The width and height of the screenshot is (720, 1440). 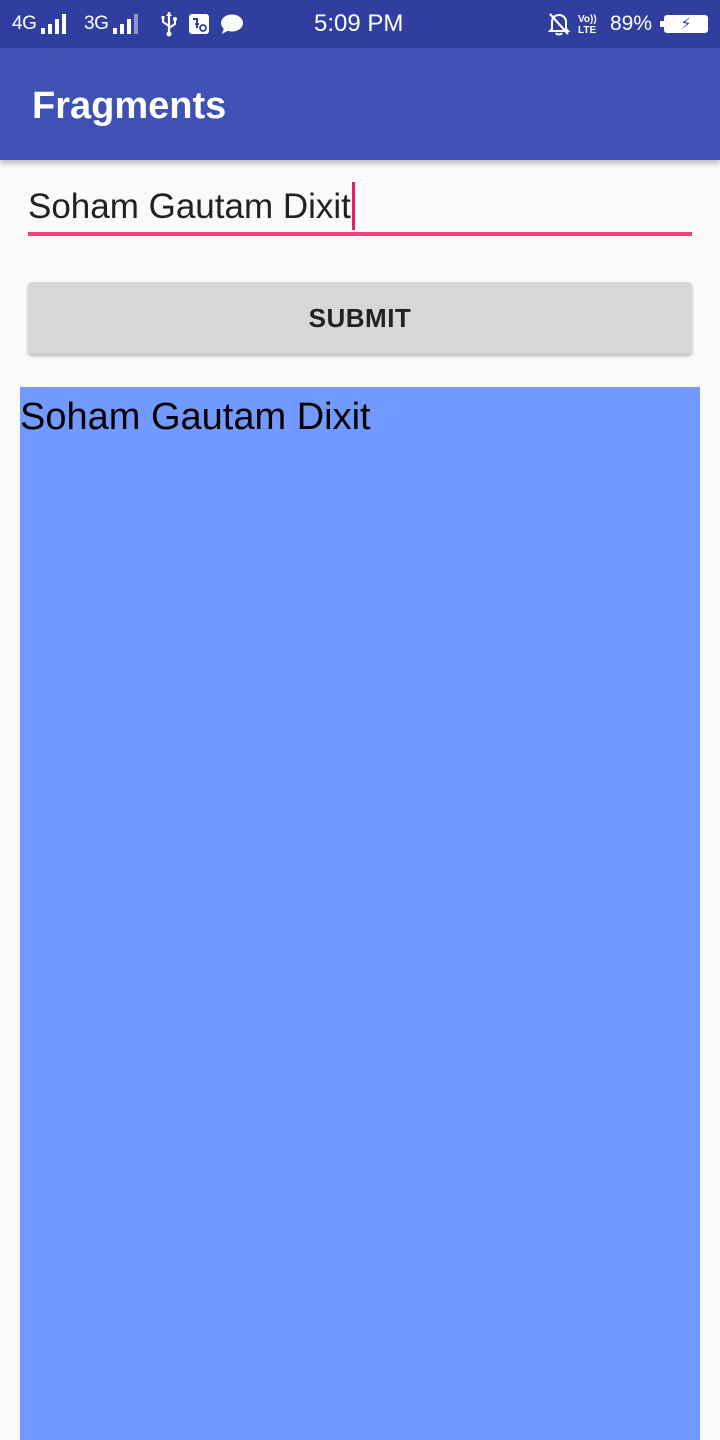 I want to click on volte-icon: Vo)) LTE, so click(x=589, y=24).